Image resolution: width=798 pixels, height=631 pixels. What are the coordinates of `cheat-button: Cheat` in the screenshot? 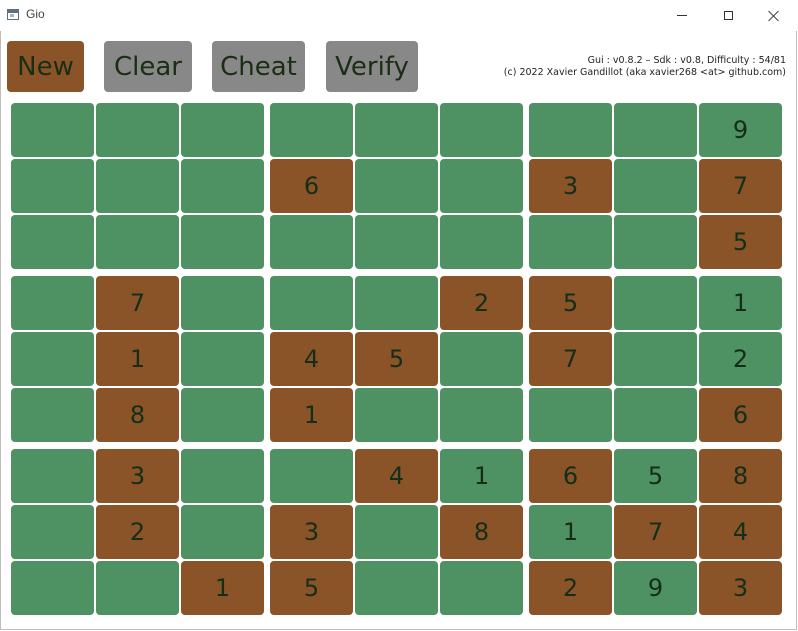 It's located at (258, 66).